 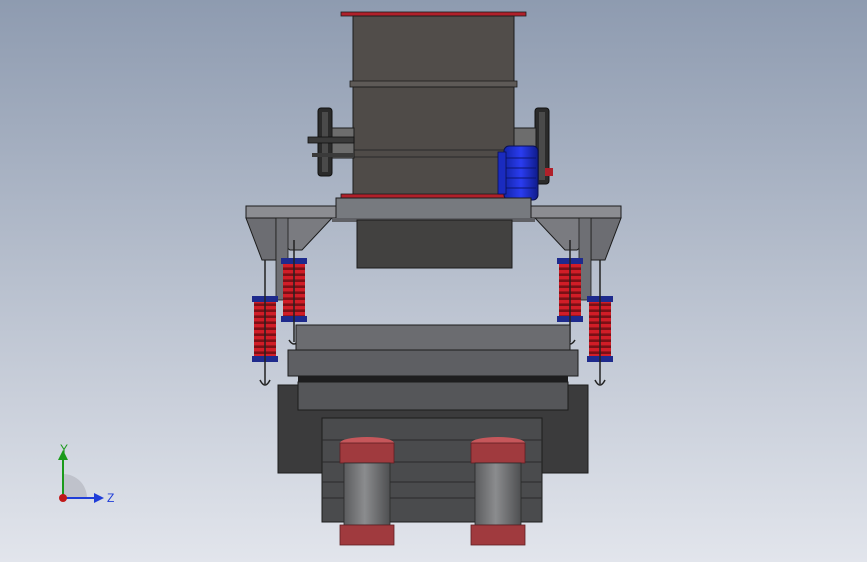 I want to click on drive-motor, so click(x=518, y=173).